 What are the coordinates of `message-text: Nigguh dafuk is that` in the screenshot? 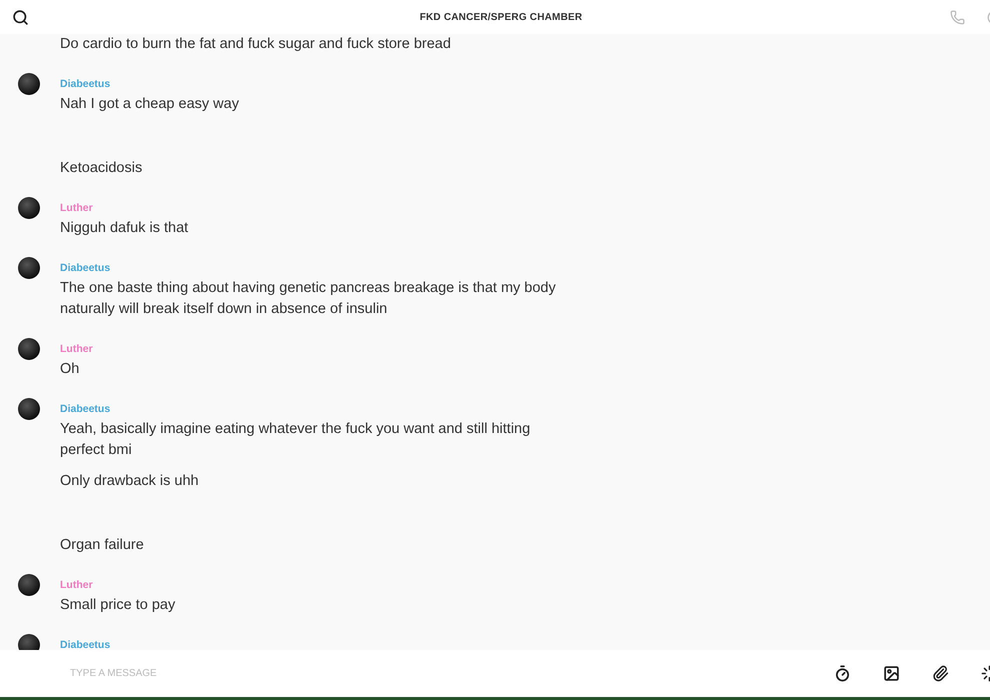 It's located at (125, 228).